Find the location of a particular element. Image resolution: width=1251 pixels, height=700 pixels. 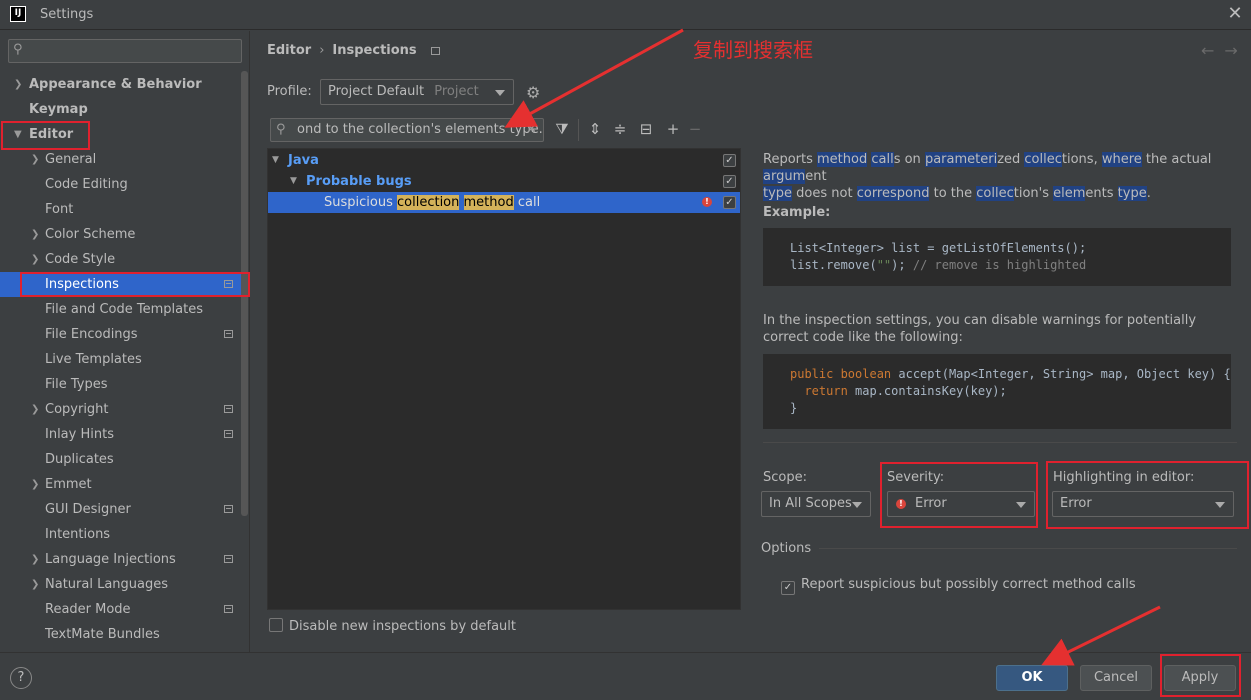

annotation-arrow-search is located at coordinates (594, 78).